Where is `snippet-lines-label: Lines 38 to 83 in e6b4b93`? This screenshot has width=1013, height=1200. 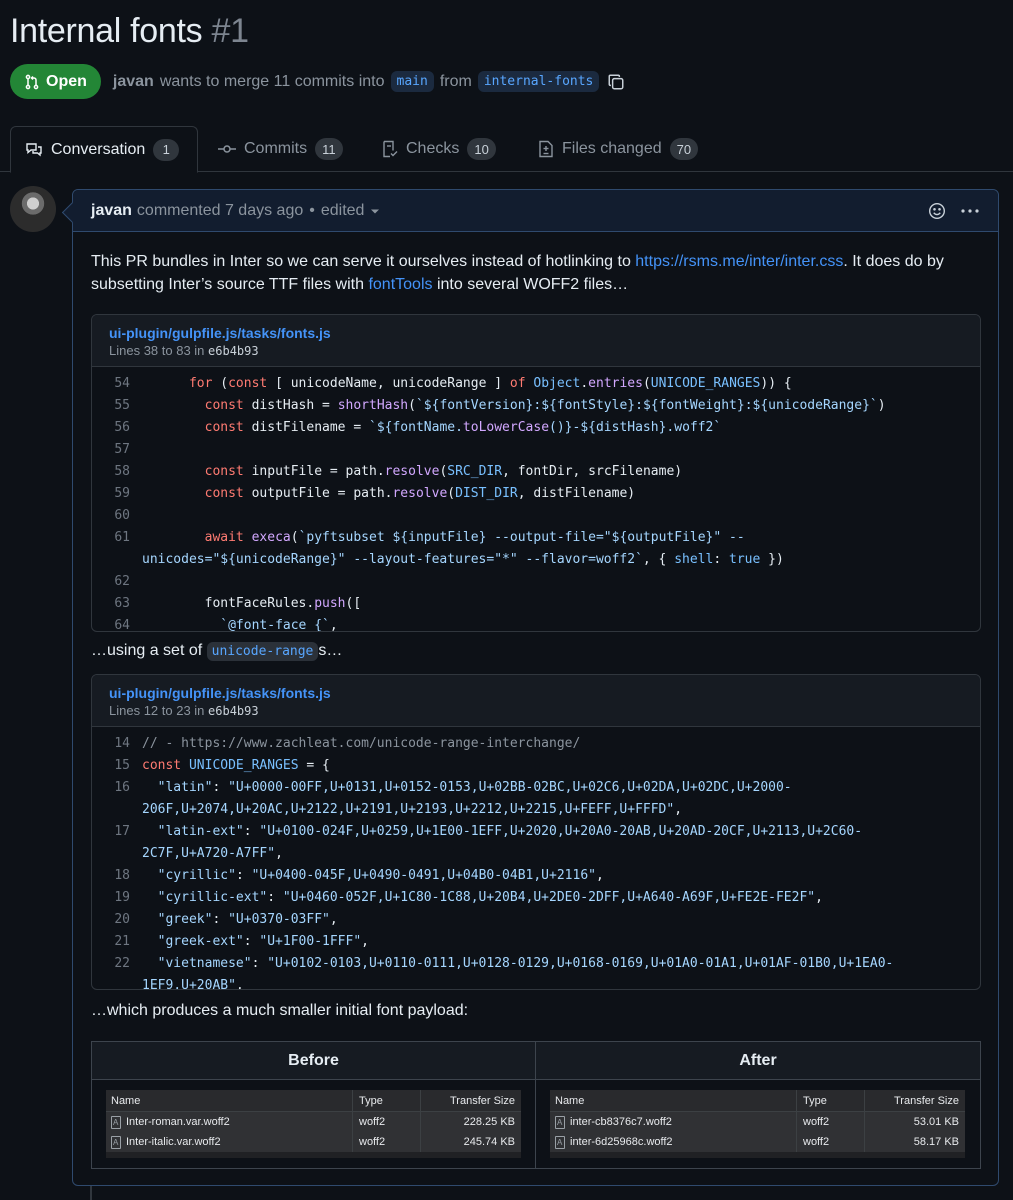 snippet-lines-label: Lines 38 to 83 in e6b4b93 is located at coordinates (536, 351).